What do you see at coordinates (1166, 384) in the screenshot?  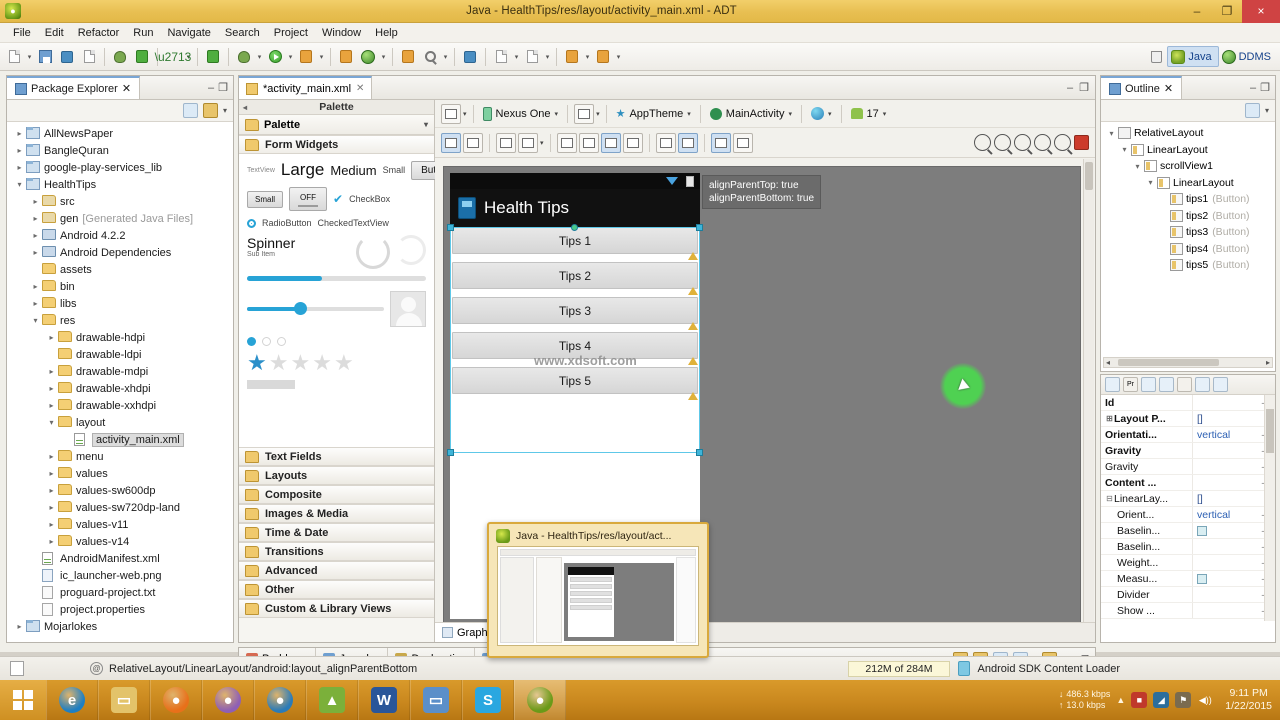 I see `group-properties-icon` at bounding box center [1166, 384].